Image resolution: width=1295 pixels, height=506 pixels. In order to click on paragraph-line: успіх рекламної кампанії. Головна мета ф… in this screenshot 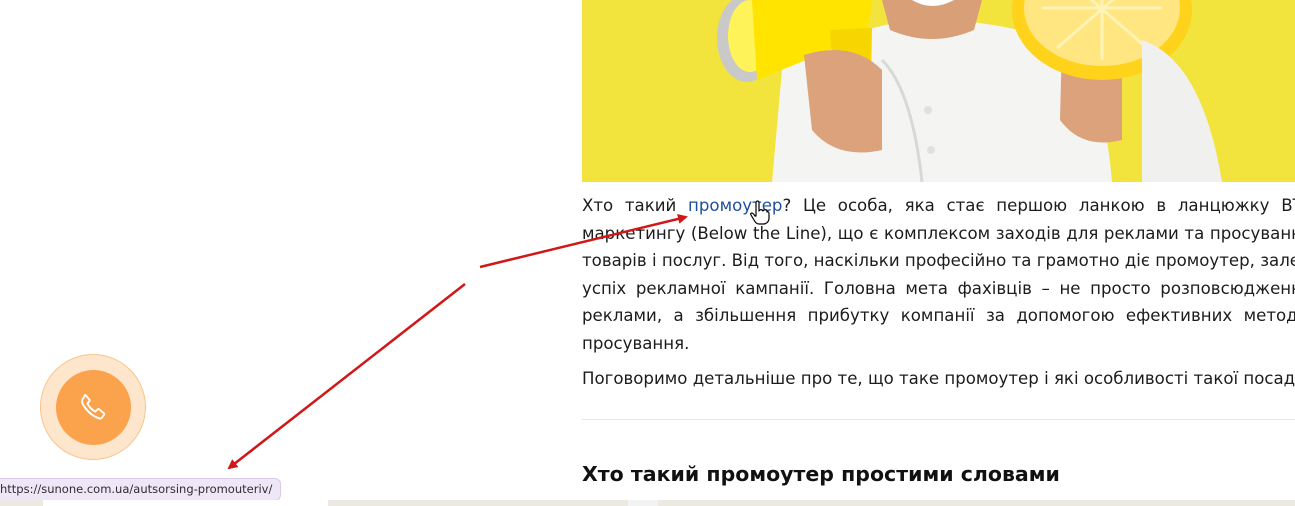, I will do `click(938, 288)`.